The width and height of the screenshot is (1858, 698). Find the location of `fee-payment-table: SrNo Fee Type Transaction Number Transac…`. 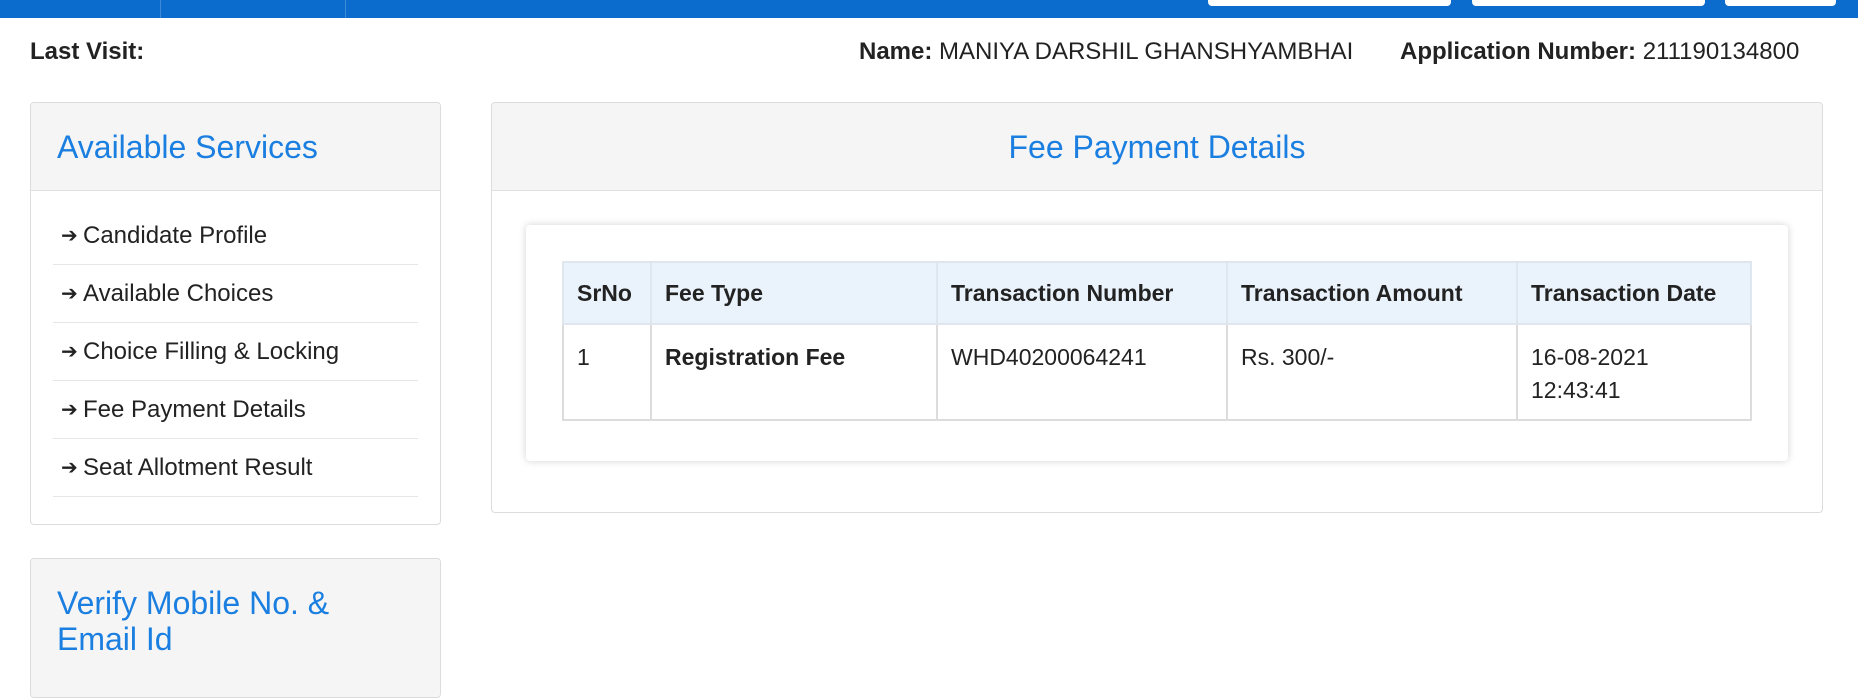

fee-payment-table: SrNo Fee Type Transaction Number Transac… is located at coordinates (1157, 341).